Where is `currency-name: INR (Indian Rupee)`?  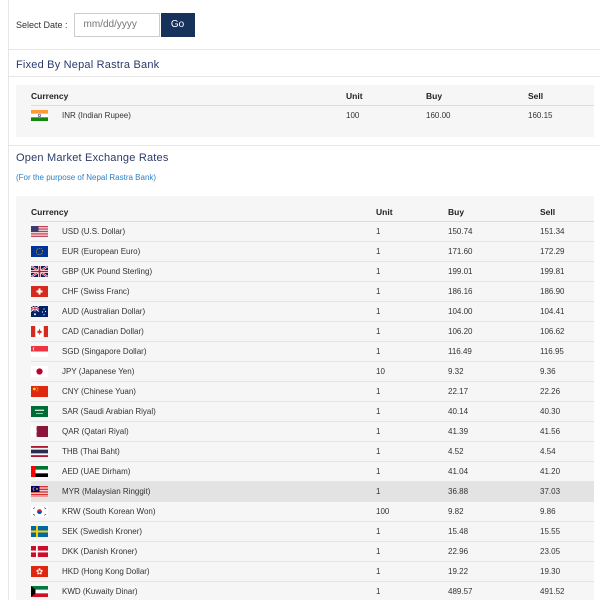
currency-name: INR (Indian Rupee) is located at coordinates (96, 115).